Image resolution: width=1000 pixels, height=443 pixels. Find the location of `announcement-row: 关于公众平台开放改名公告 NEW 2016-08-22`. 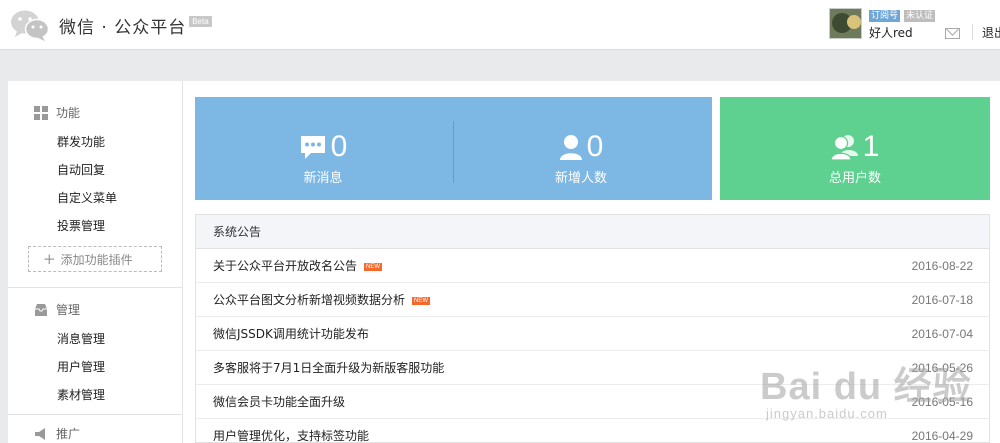

announcement-row: 关于公众平台开放改名公告 NEW 2016-08-22 is located at coordinates (592, 266).